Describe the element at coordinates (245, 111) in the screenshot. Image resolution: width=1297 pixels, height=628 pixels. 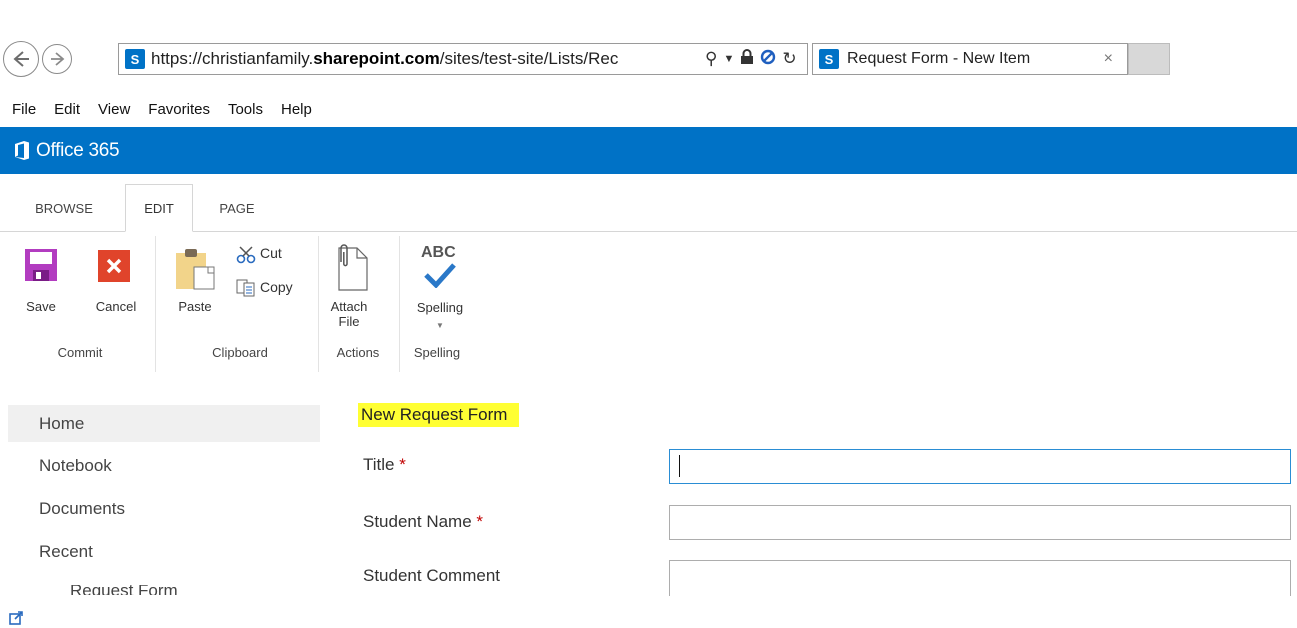
I see `menu-tools: Tools` at that location.